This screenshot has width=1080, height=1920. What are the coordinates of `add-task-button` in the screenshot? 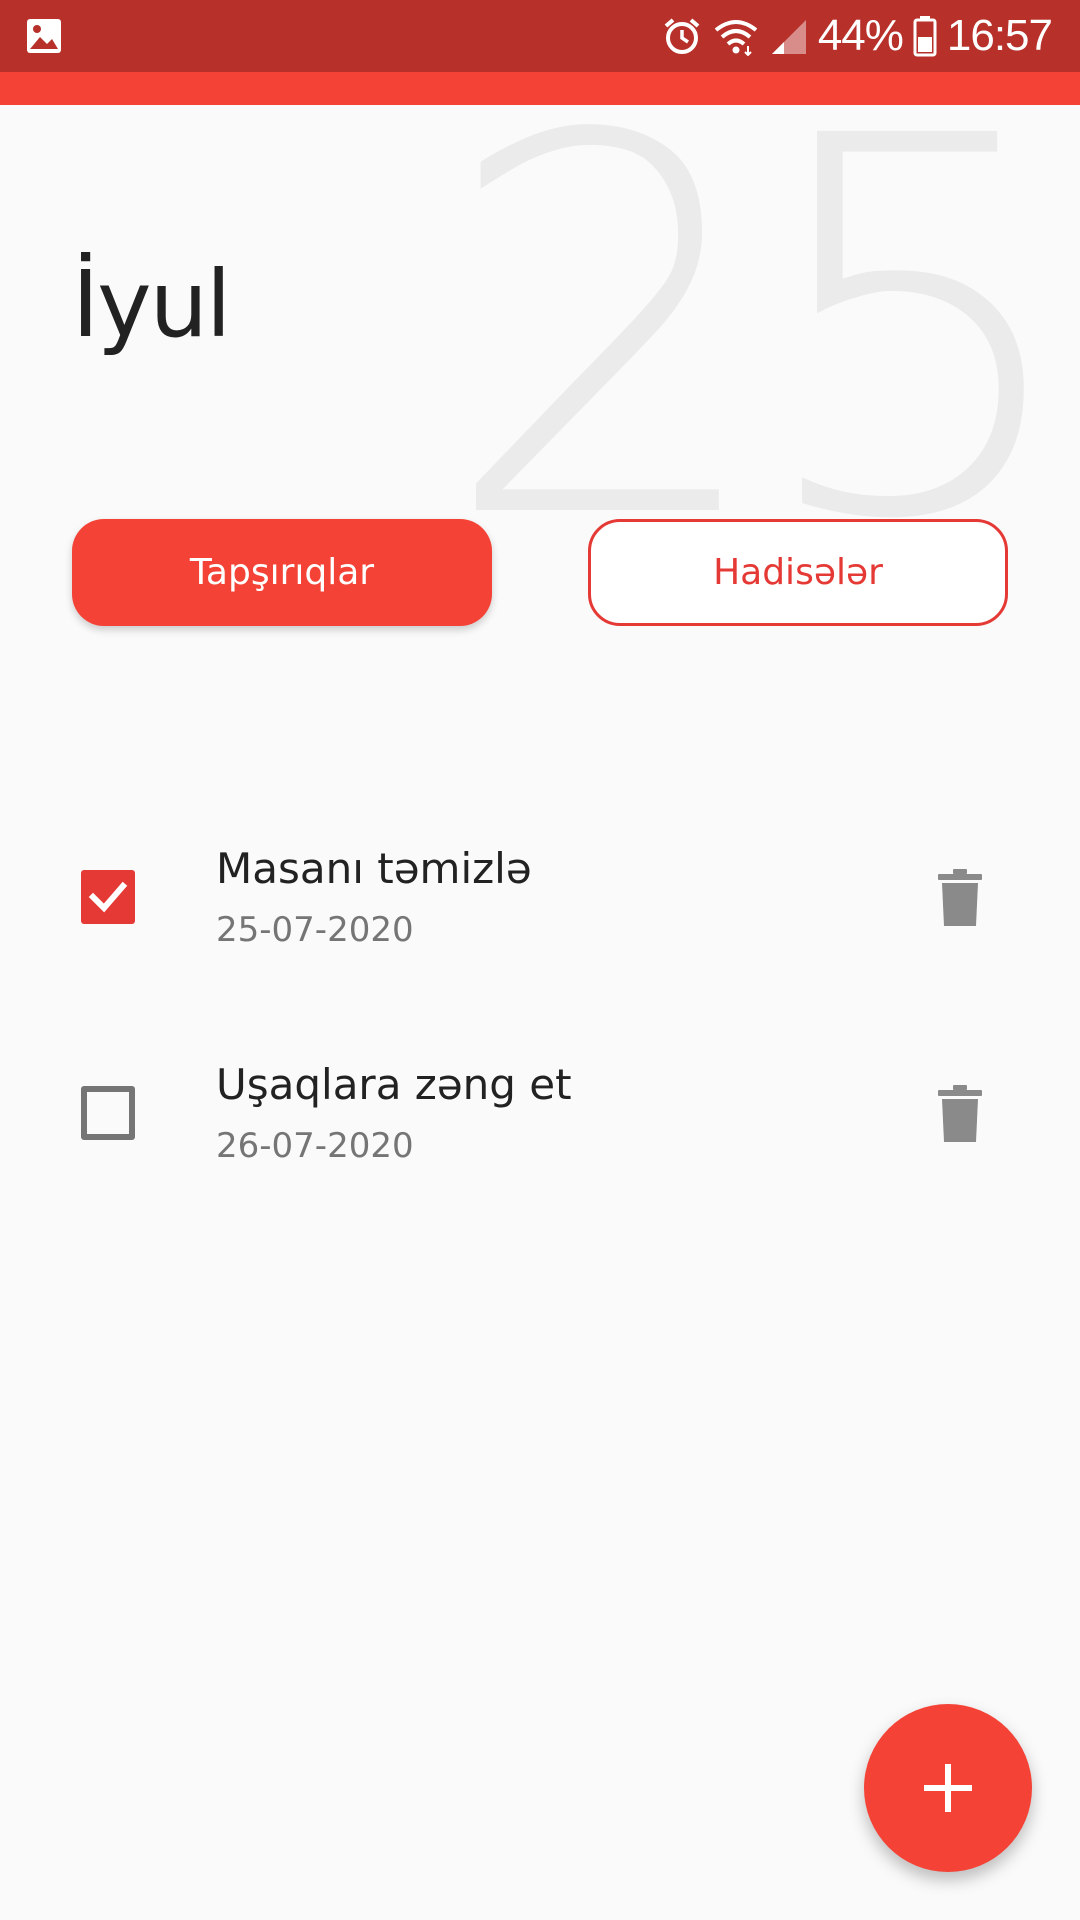 It's located at (948, 1788).